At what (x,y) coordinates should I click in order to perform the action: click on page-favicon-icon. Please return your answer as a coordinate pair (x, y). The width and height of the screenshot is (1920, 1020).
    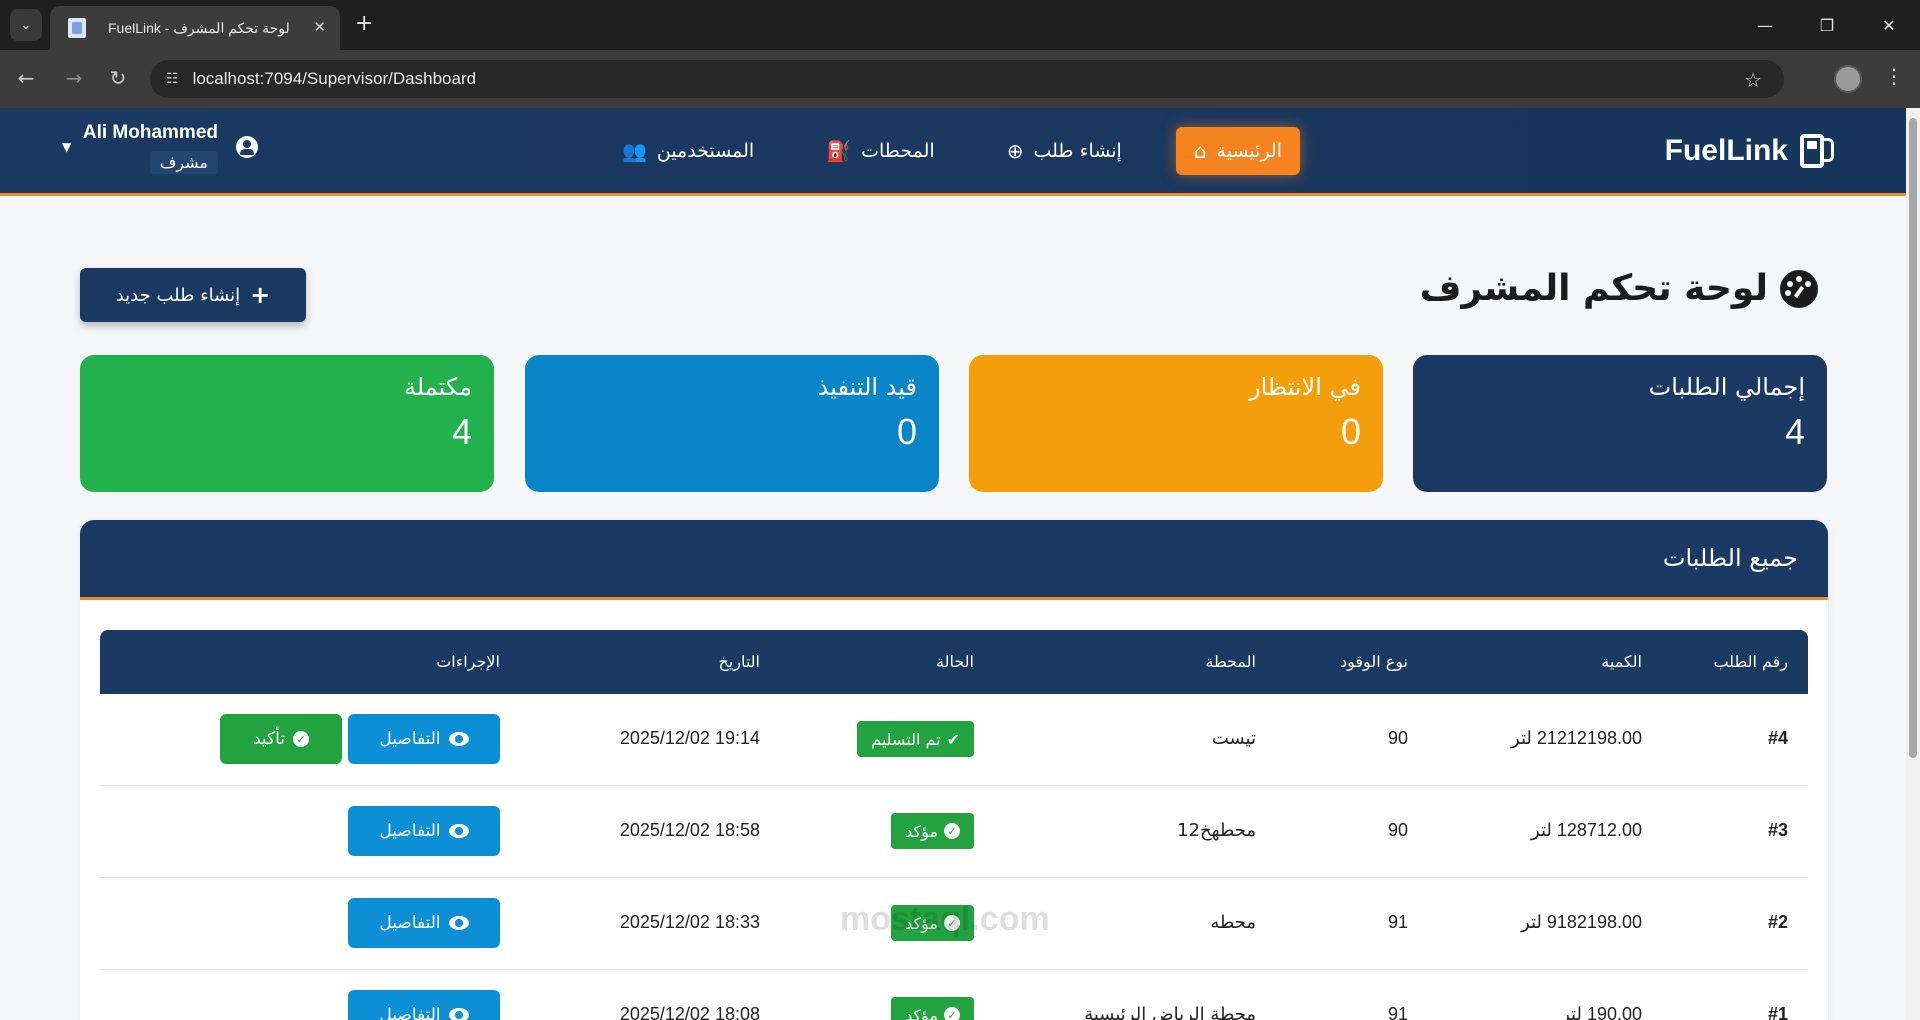
    Looking at the image, I should click on (77, 28).